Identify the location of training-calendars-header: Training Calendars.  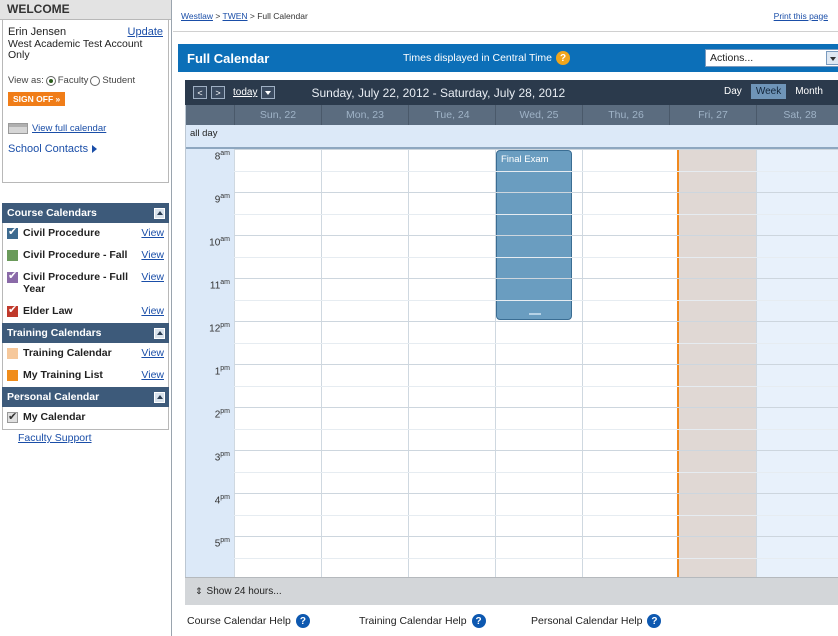
(85, 333).